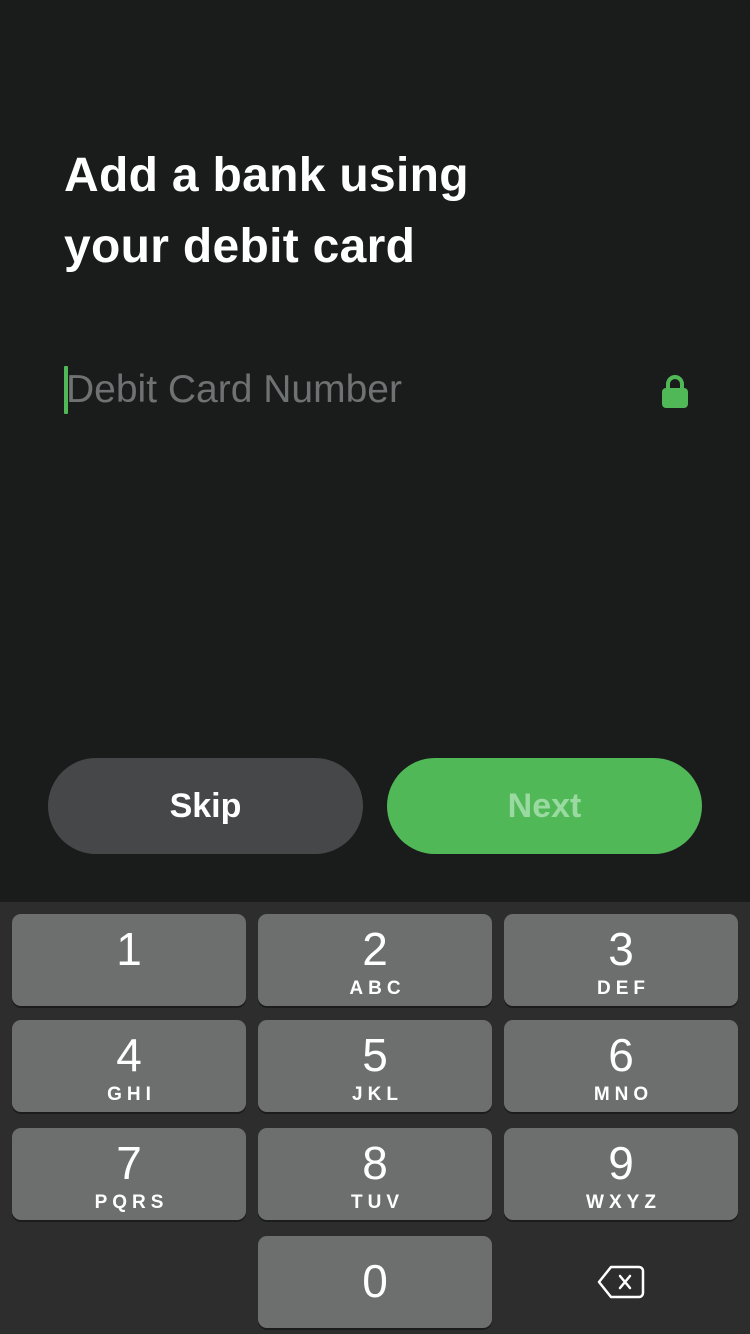 Image resolution: width=750 pixels, height=1334 pixels. Describe the element at coordinates (377, 988) in the screenshot. I see `key-letters: ABC` at that location.